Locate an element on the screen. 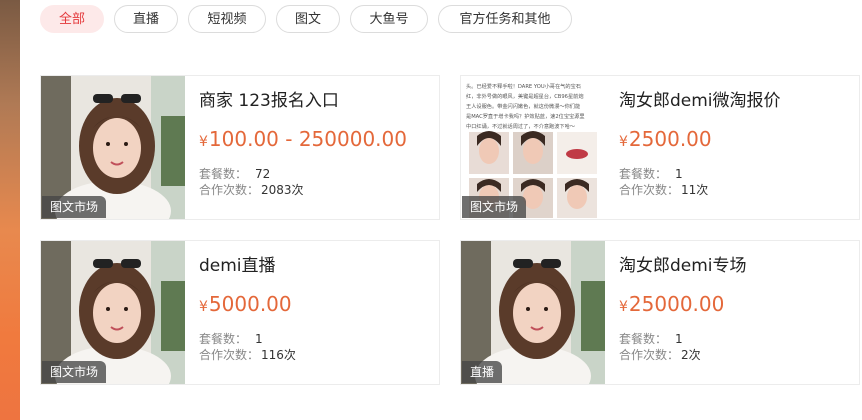 Image resolution: width=862 pixels, height=420 pixels. cooperation-count: 2次 is located at coordinates (691, 355).